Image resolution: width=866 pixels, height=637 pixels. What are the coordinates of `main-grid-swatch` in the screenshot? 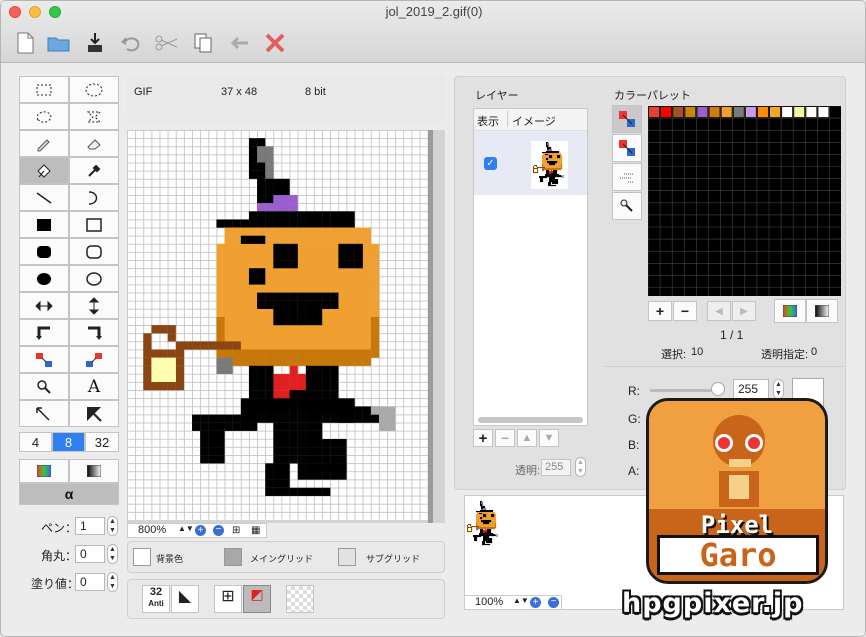 It's located at (233, 557).